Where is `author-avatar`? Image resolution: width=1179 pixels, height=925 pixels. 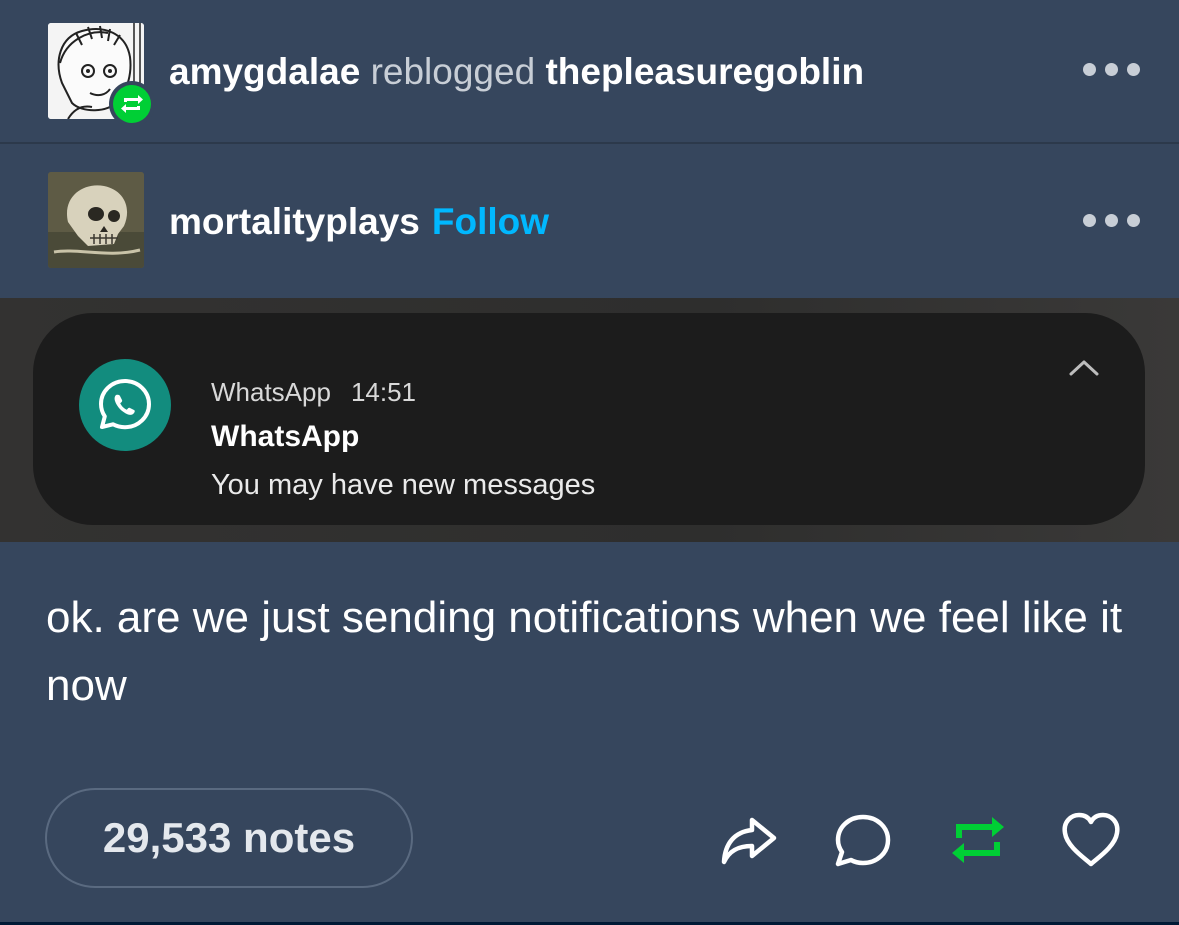 author-avatar is located at coordinates (96, 220).